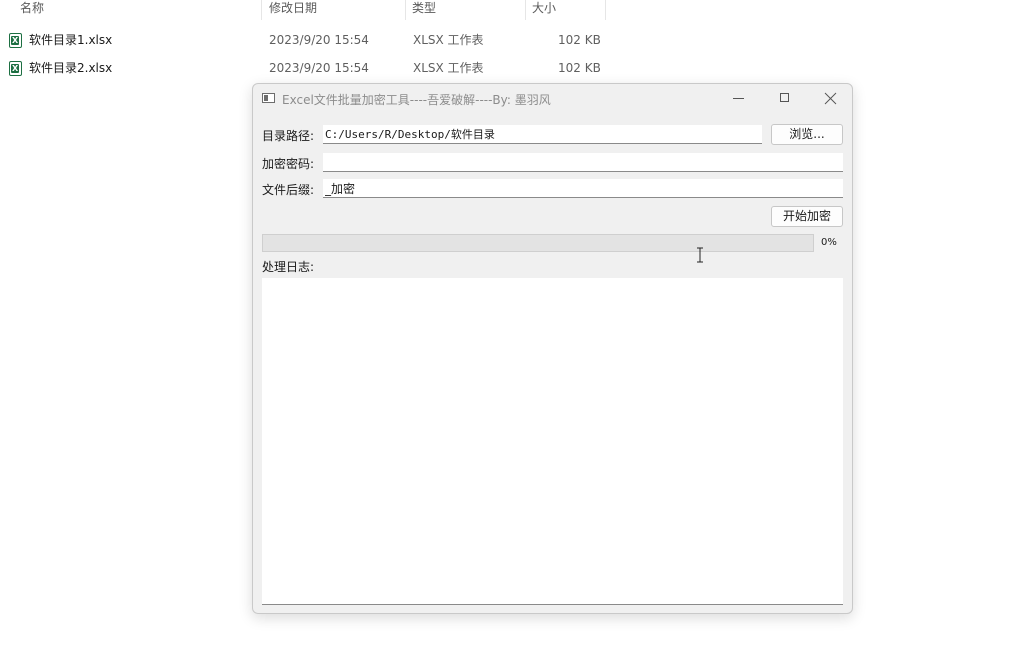 The height and width of the screenshot is (667, 1019). Describe the element at coordinates (785, 99) in the screenshot. I see `maximize-button` at that location.